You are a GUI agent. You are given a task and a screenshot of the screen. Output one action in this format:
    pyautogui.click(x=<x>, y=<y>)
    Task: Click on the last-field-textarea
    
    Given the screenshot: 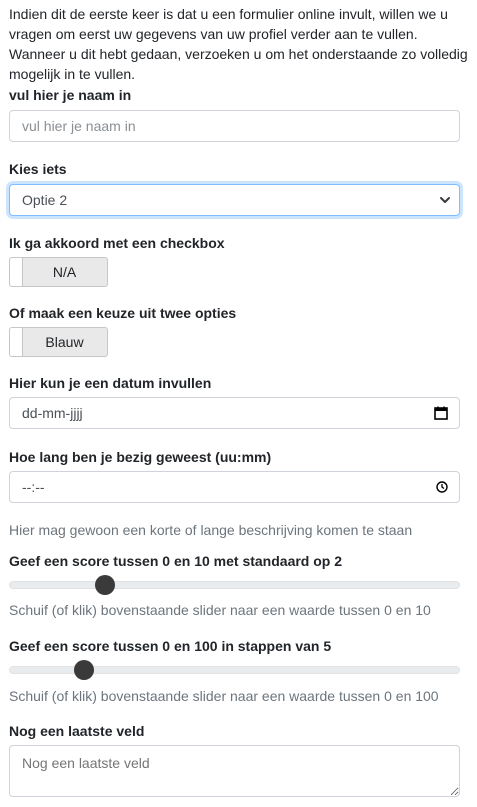 What is the action you would take?
    pyautogui.click(x=234, y=771)
    